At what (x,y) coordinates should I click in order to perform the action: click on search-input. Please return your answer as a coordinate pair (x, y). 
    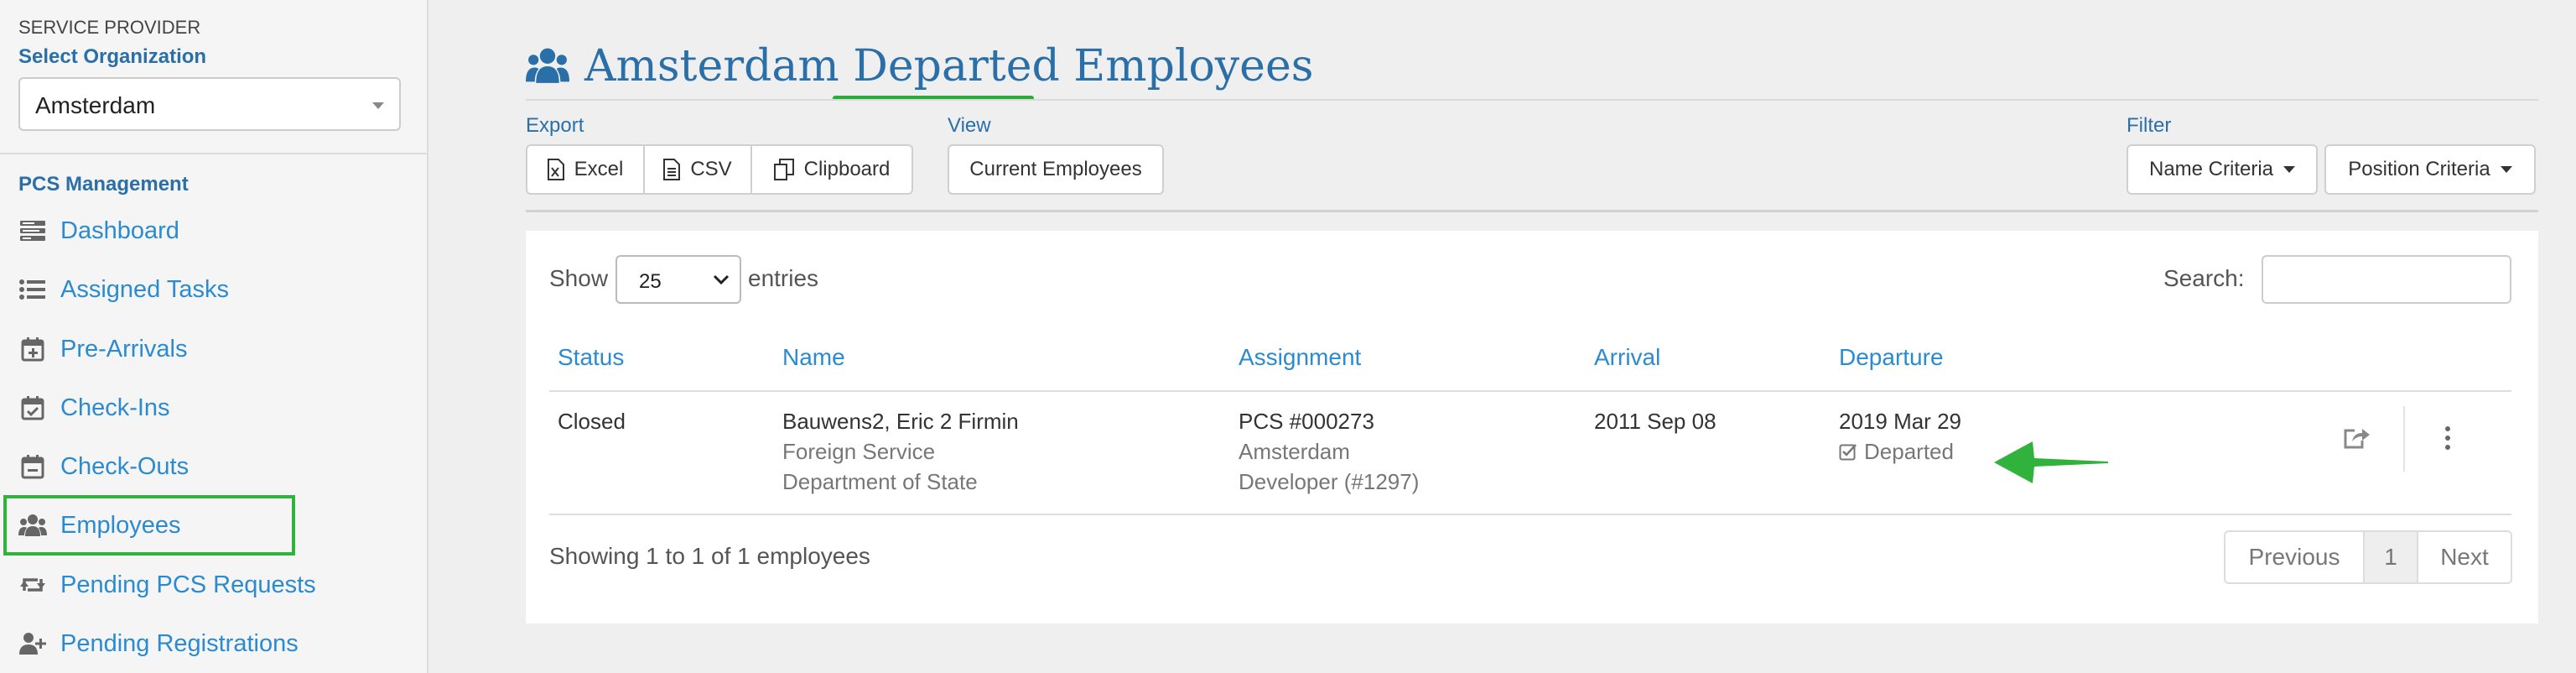
    Looking at the image, I should click on (2386, 279).